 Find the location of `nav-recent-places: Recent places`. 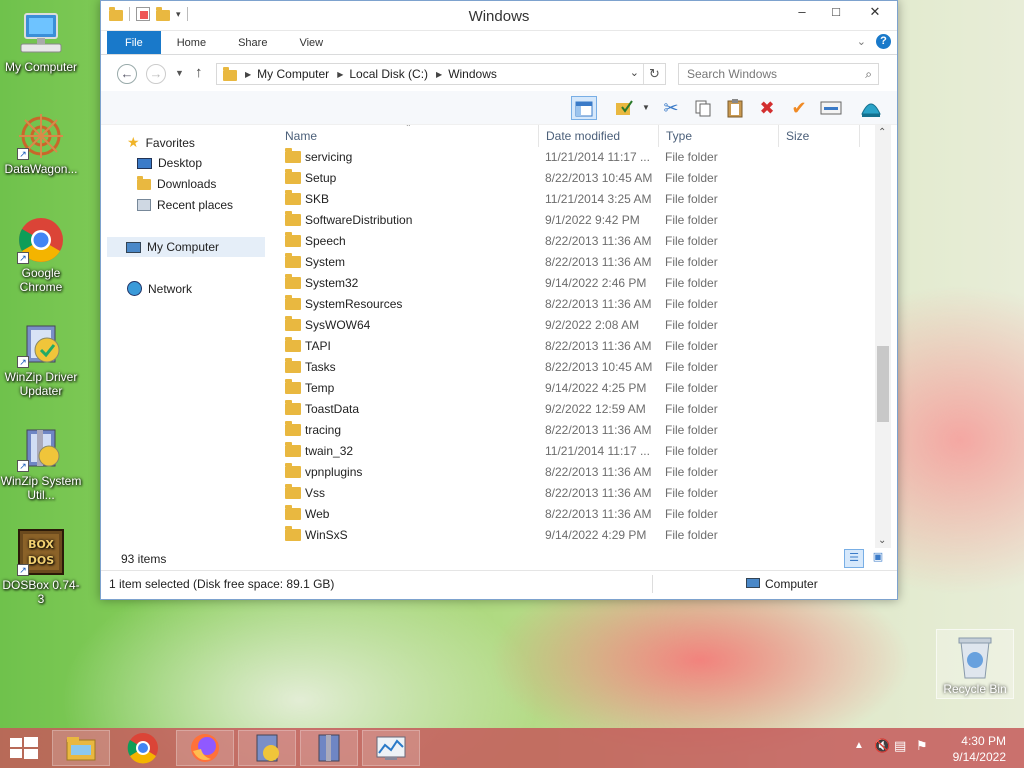

nav-recent-places: Recent places is located at coordinates (185, 205).